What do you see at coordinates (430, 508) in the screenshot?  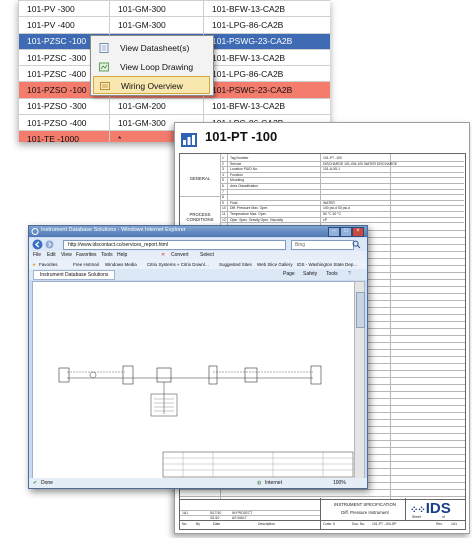 I see `ids-logo: ⁘⁘IDS` at bounding box center [430, 508].